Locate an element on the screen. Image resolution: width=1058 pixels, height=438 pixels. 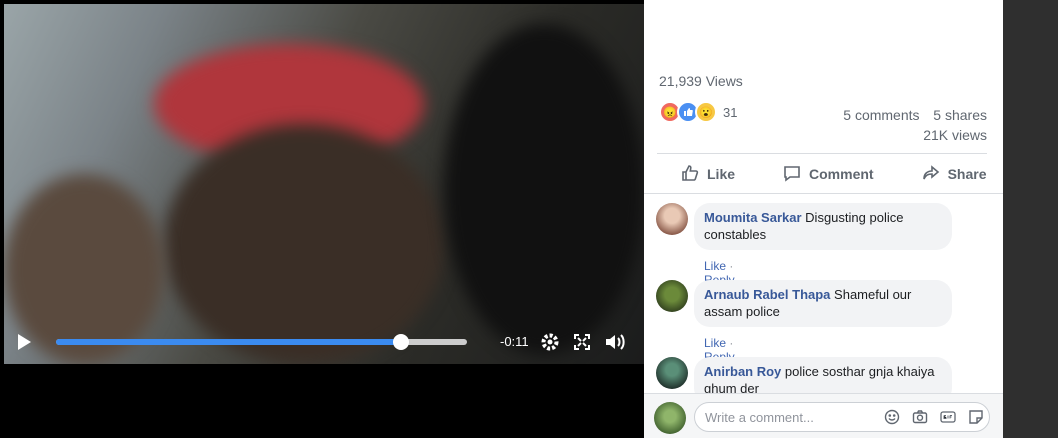
post-stats: 5 comments 5 shares 21K views is located at coordinates (915, 125).